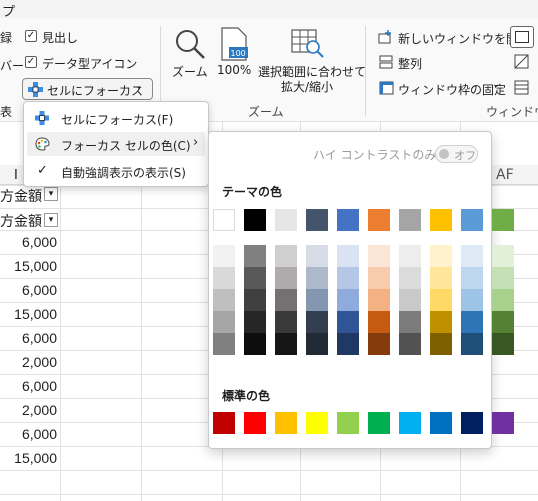  What do you see at coordinates (522, 62) in the screenshot?
I see `sync-scroll-icon` at bounding box center [522, 62].